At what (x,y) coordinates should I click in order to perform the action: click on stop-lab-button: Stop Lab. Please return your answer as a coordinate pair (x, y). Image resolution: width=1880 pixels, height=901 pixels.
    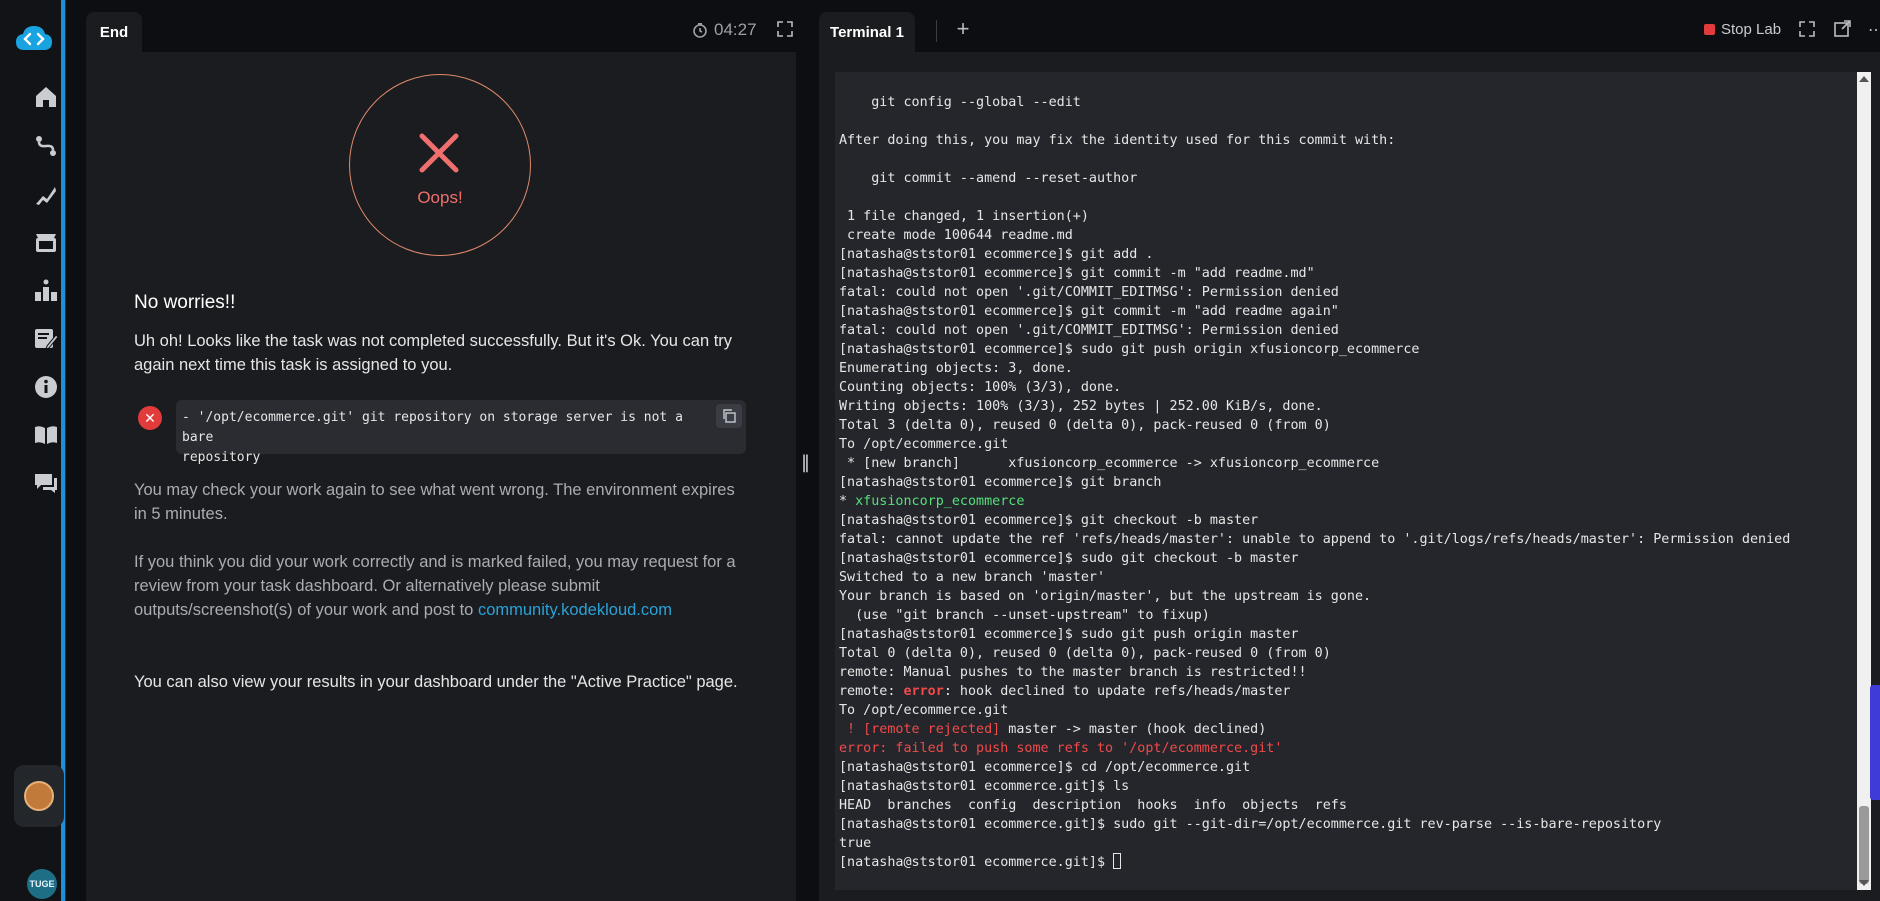
    Looking at the image, I should click on (1742, 29).